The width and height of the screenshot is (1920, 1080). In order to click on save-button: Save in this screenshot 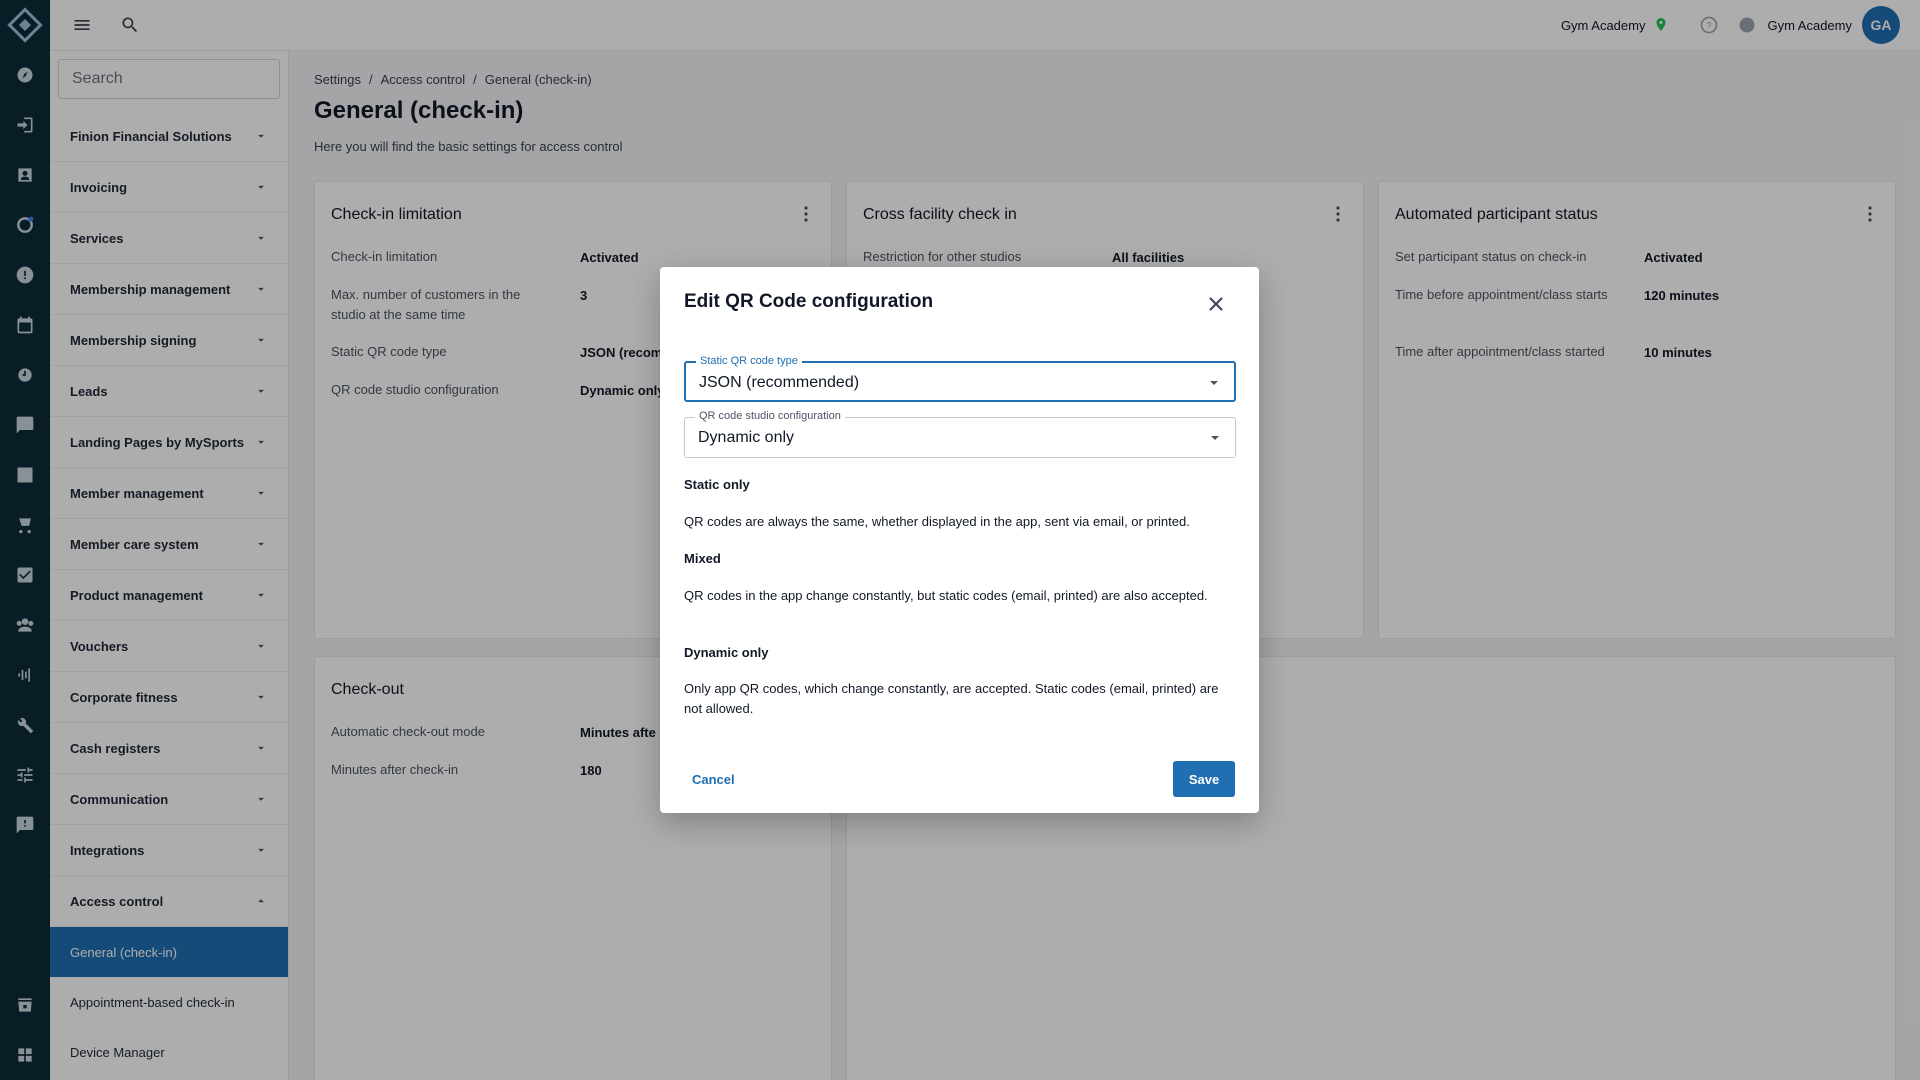, I will do `click(1204, 779)`.